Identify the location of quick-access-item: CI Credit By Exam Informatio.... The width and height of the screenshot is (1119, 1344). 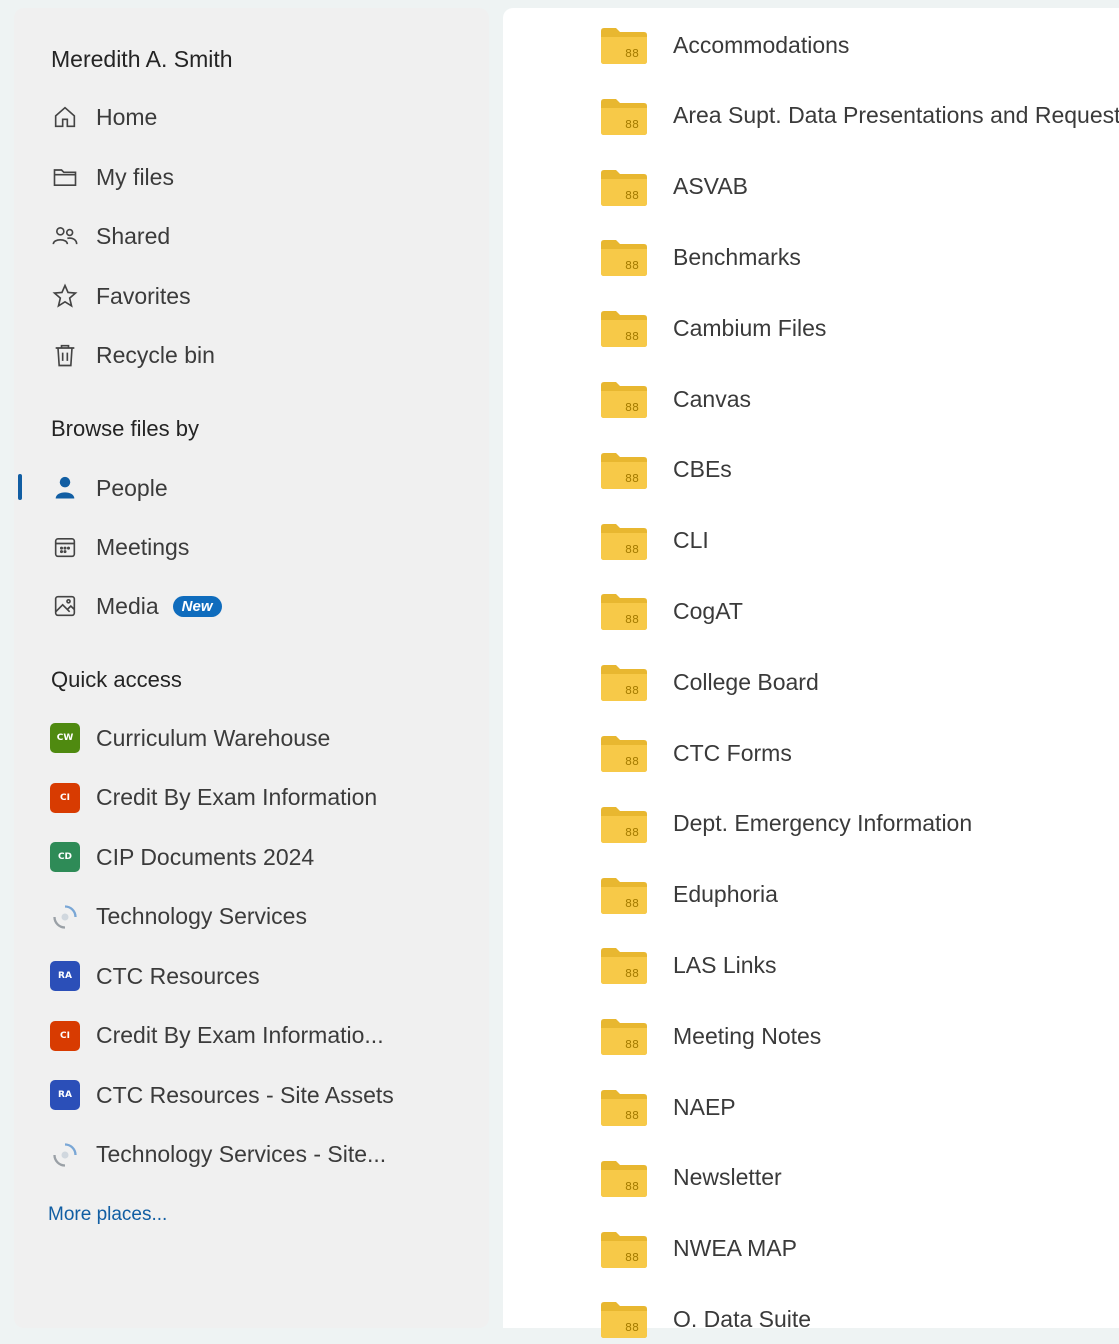
(217, 1036).